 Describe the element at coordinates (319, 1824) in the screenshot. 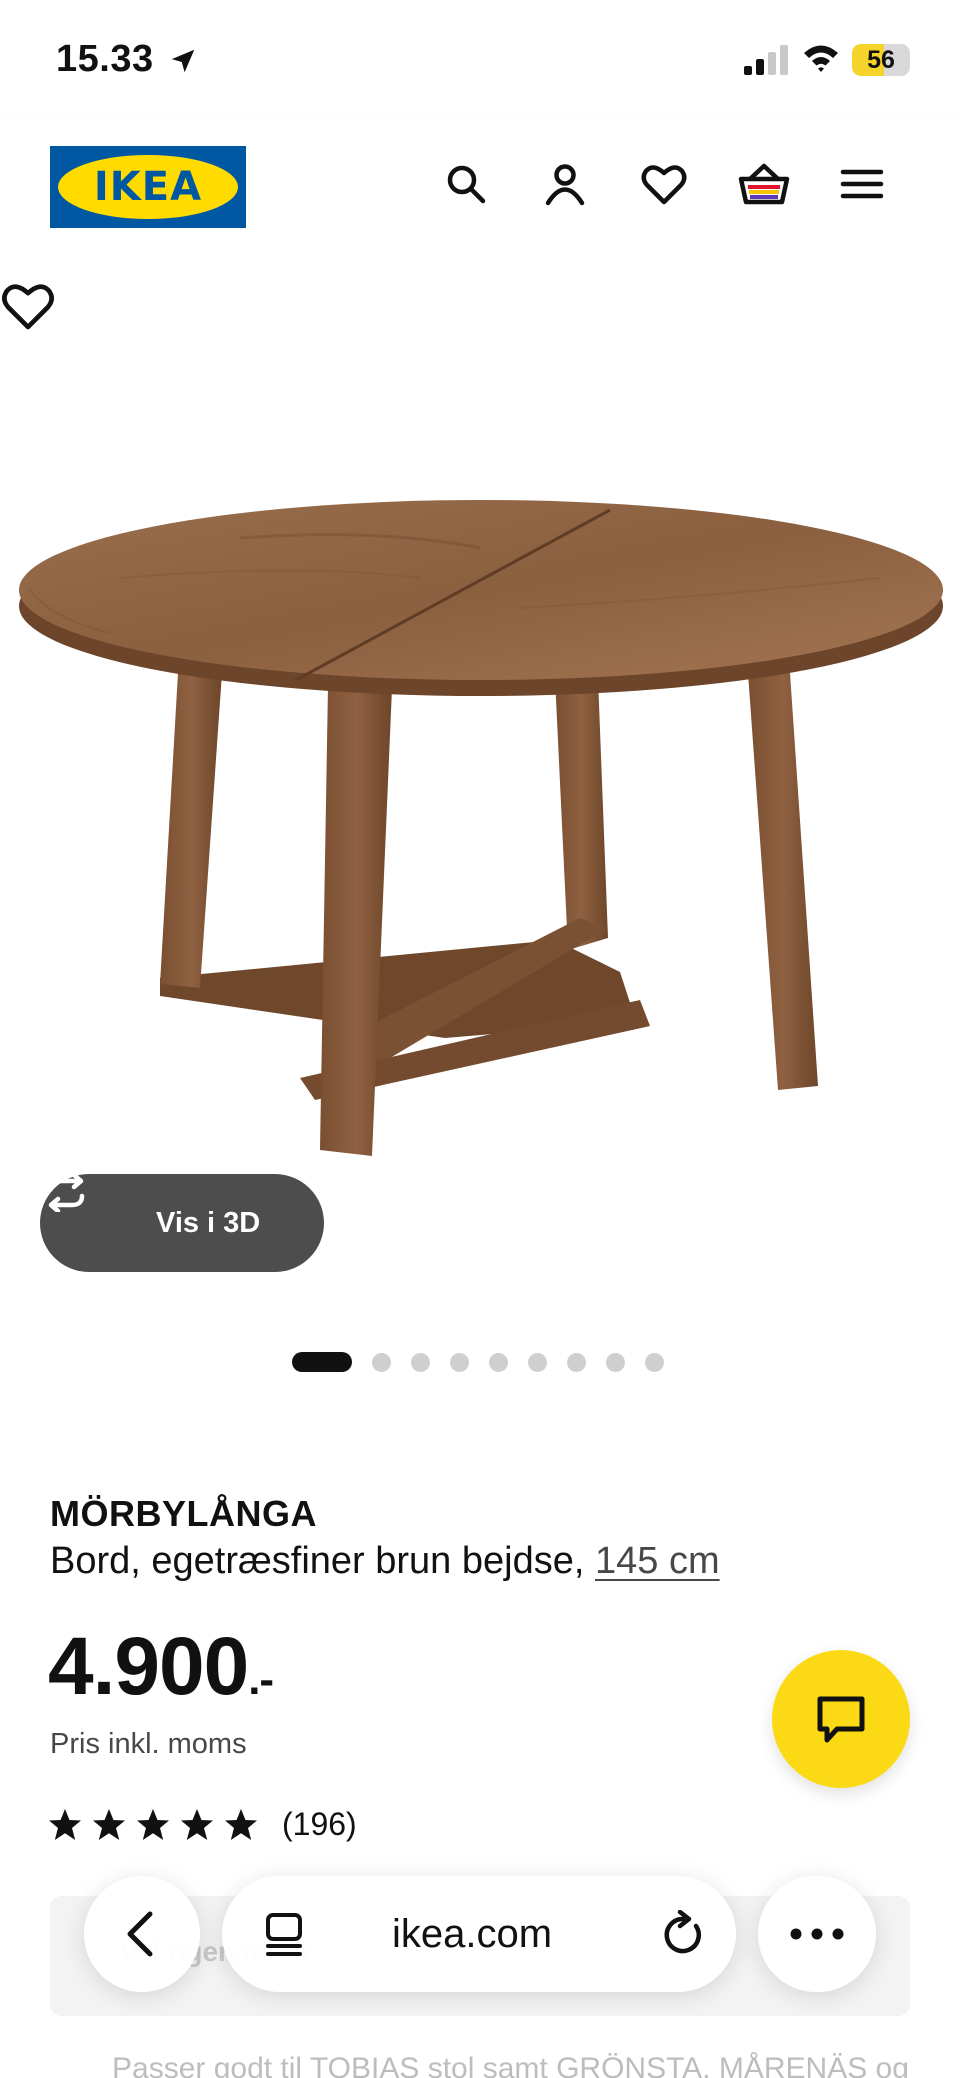

I see `review-count: (196)` at that location.